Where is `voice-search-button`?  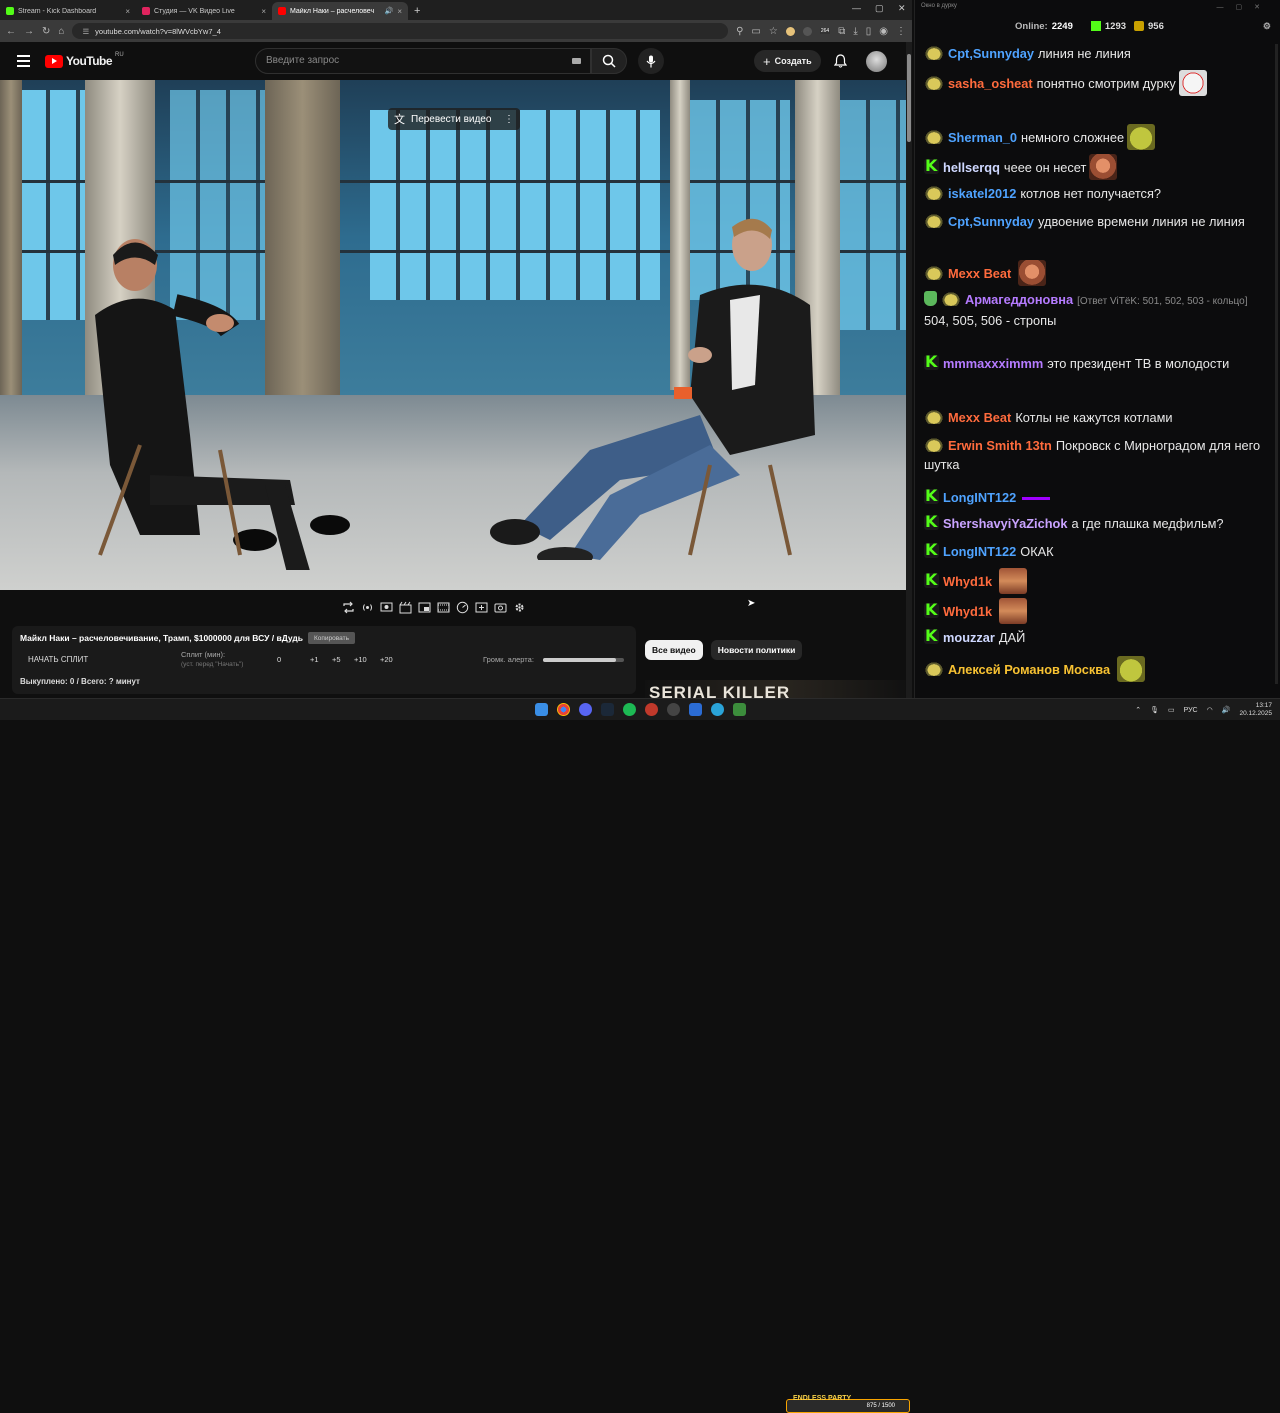 voice-search-button is located at coordinates (651, 61).